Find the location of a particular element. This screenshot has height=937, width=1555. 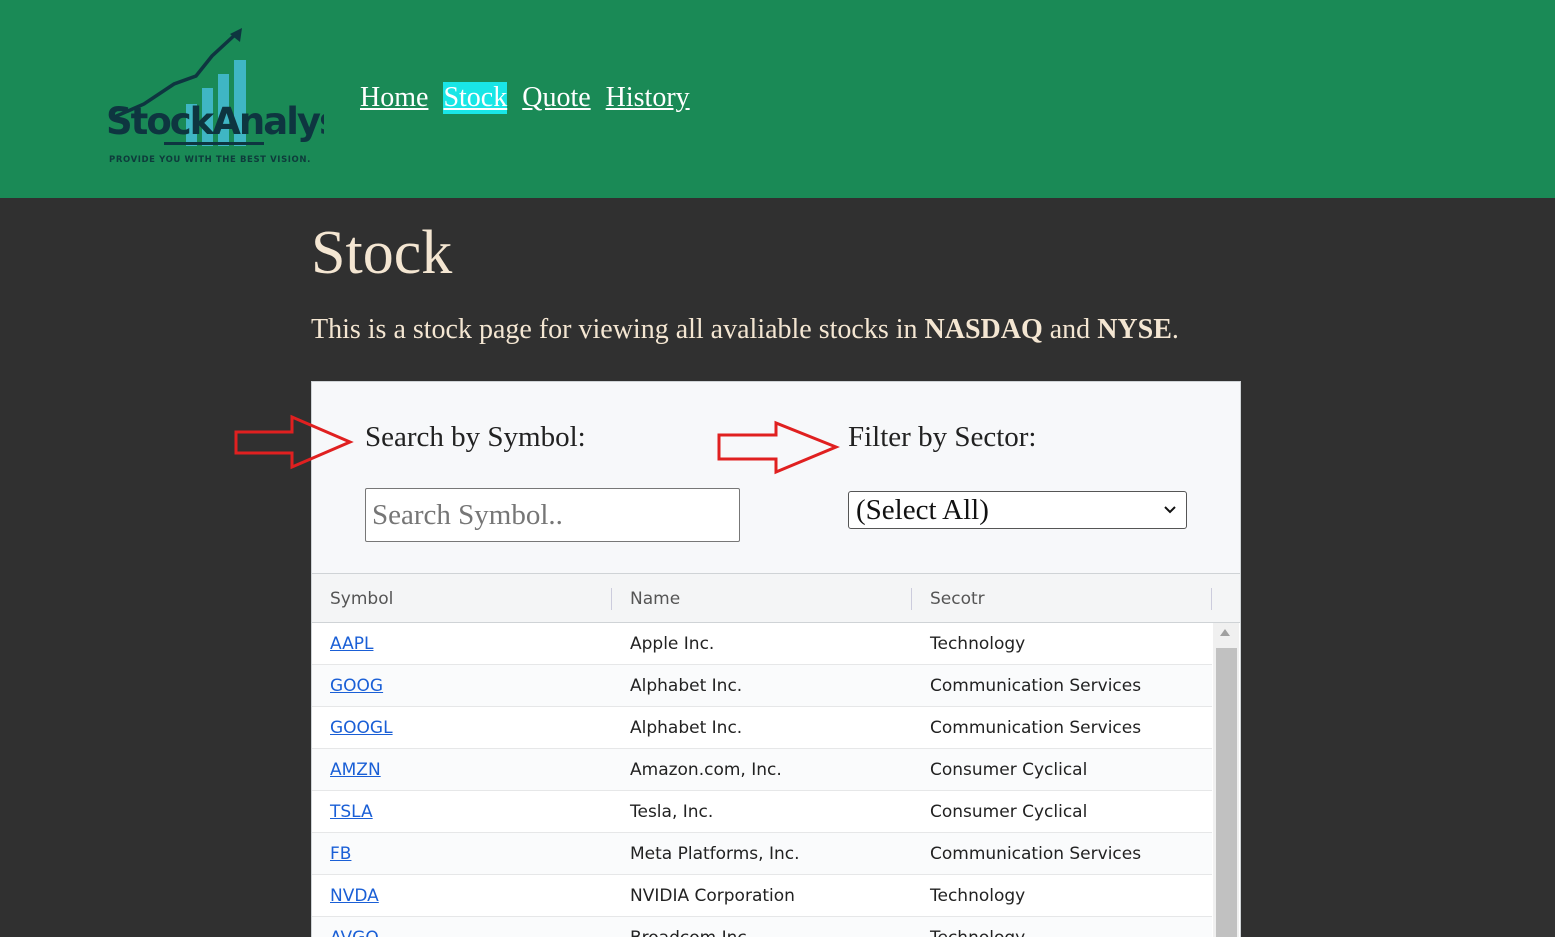

name-cell: Amazon.com, Inc. is located at coordinates (706, 770).